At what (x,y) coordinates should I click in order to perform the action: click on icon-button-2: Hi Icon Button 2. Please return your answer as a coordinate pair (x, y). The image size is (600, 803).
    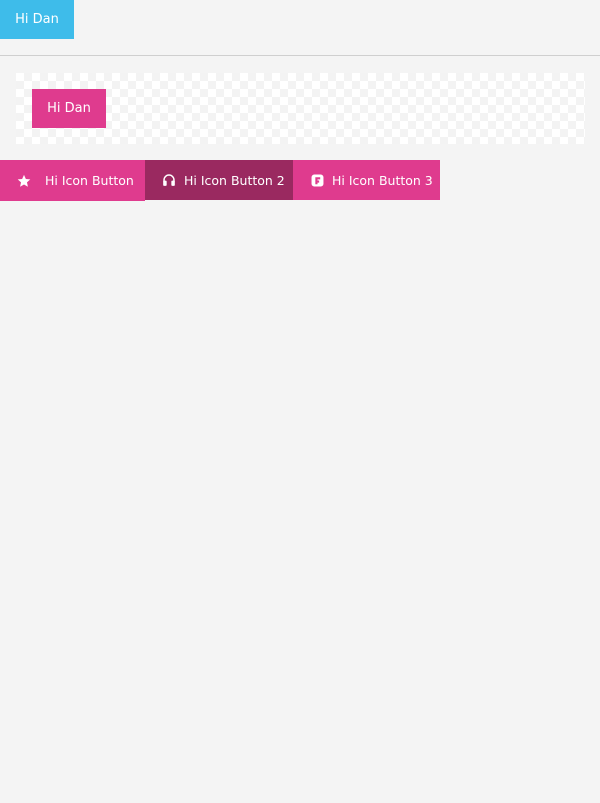
    Looking at the image, I should click on (219, 180).